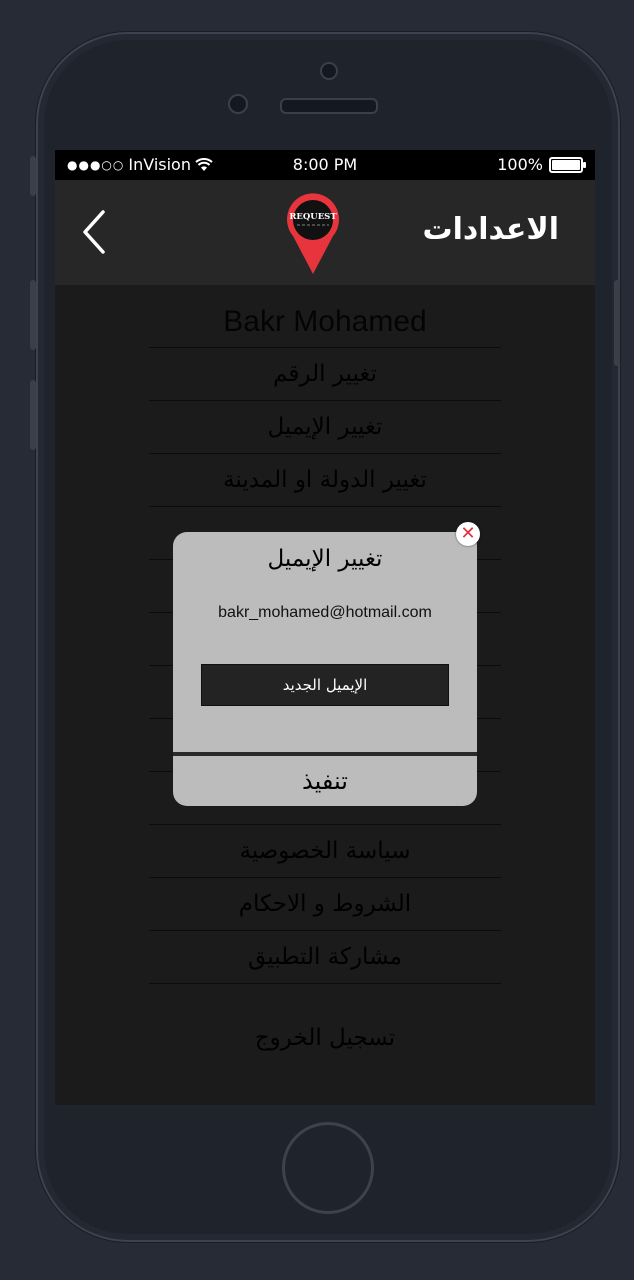 Image resolution: width=634 pixels, height=1280 pixels. Describe the element at coordinates (328, 1168) in the screenshot. I see `home-button` at that location.